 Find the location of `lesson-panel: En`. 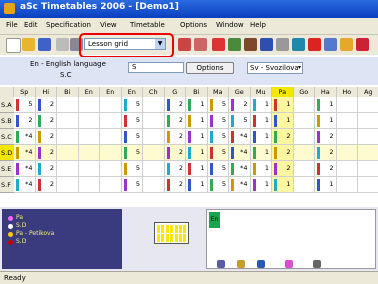

lesson-panel: En is located at coordinates (291, 239).